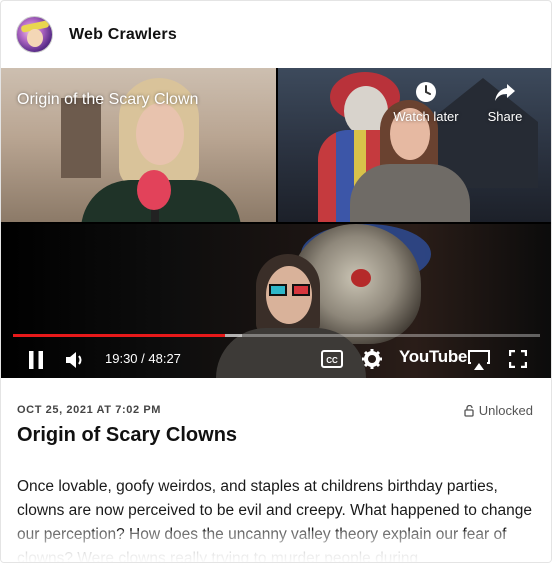  Describe the element at coordinates (35, 38) in the screenshot. I see `avatar-face` at that location.